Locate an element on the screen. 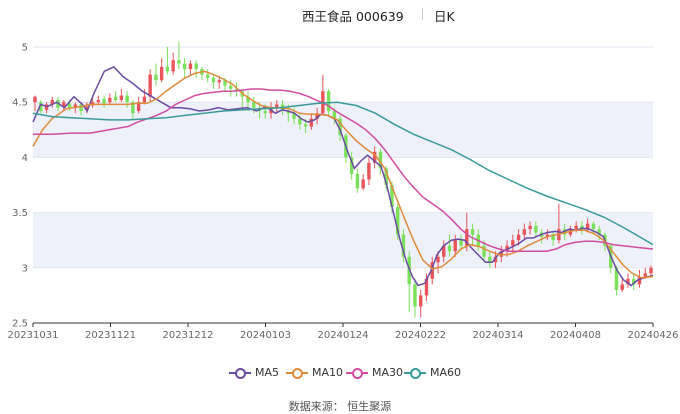  y-tick-label: 4 is located at coordinates (25, 158).